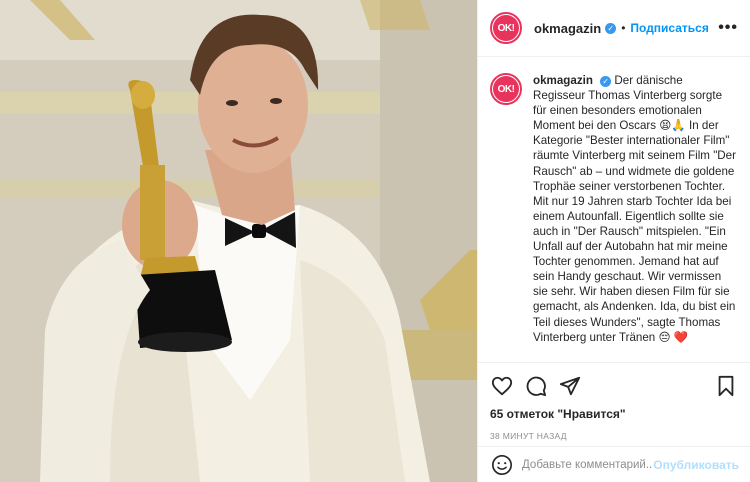 The image size is (750, 482). I want to click on comment-input, so click(588, 464).